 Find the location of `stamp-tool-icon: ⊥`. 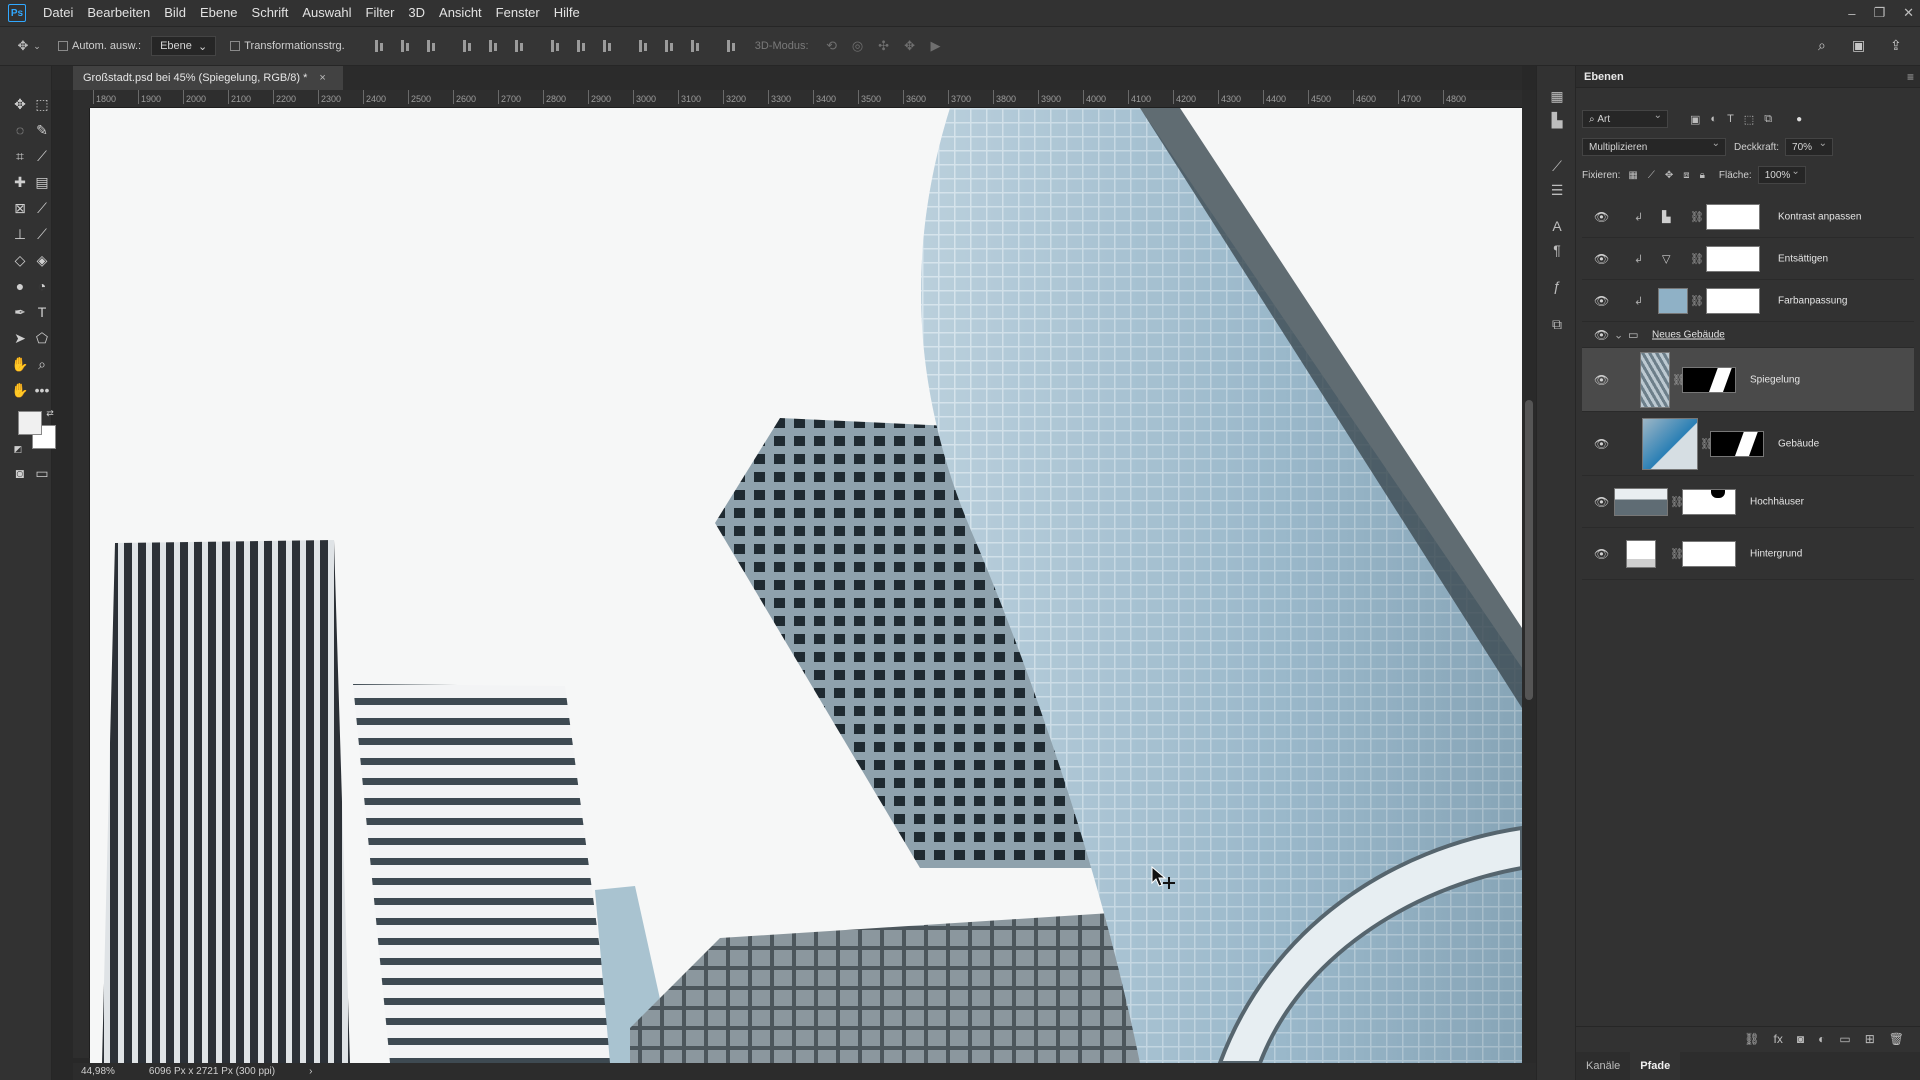

stamp-tool-icon: ⊥ is located at coordinates (20, 234).